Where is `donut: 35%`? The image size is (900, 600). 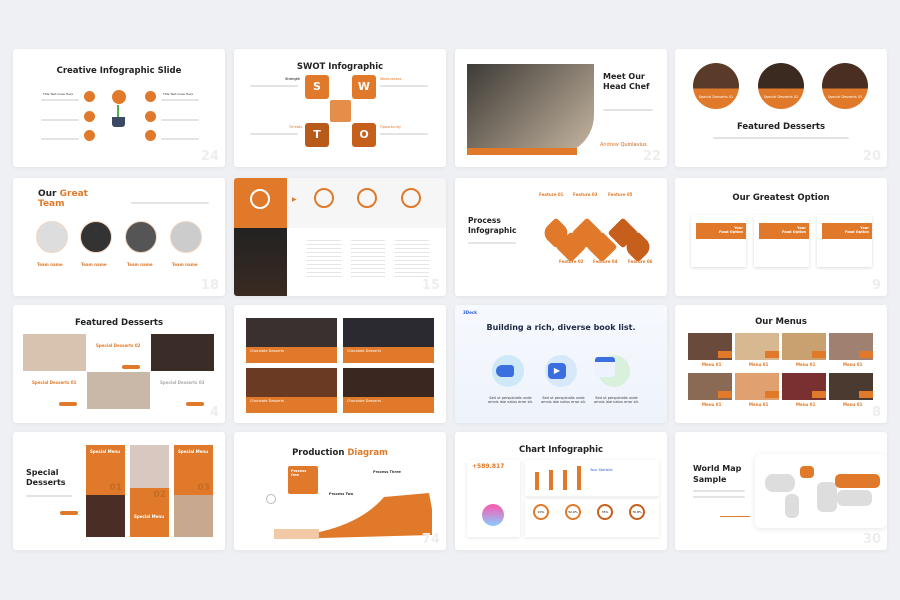
donut: 35% is located at coordinates (605, 512).